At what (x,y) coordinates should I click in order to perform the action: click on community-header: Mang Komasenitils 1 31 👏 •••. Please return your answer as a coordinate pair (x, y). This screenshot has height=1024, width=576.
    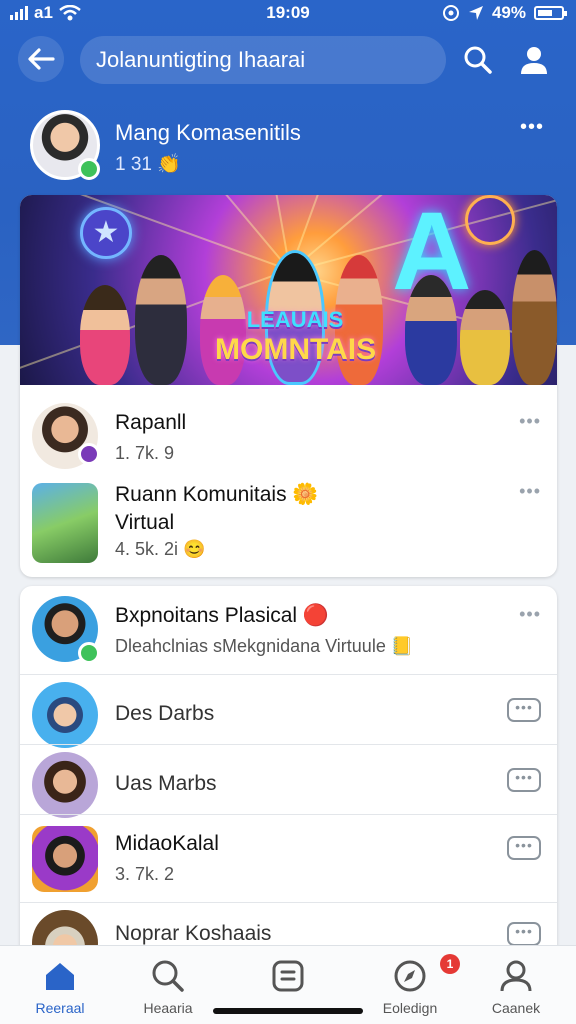
    Looking at the image, I should click on (290, 150).